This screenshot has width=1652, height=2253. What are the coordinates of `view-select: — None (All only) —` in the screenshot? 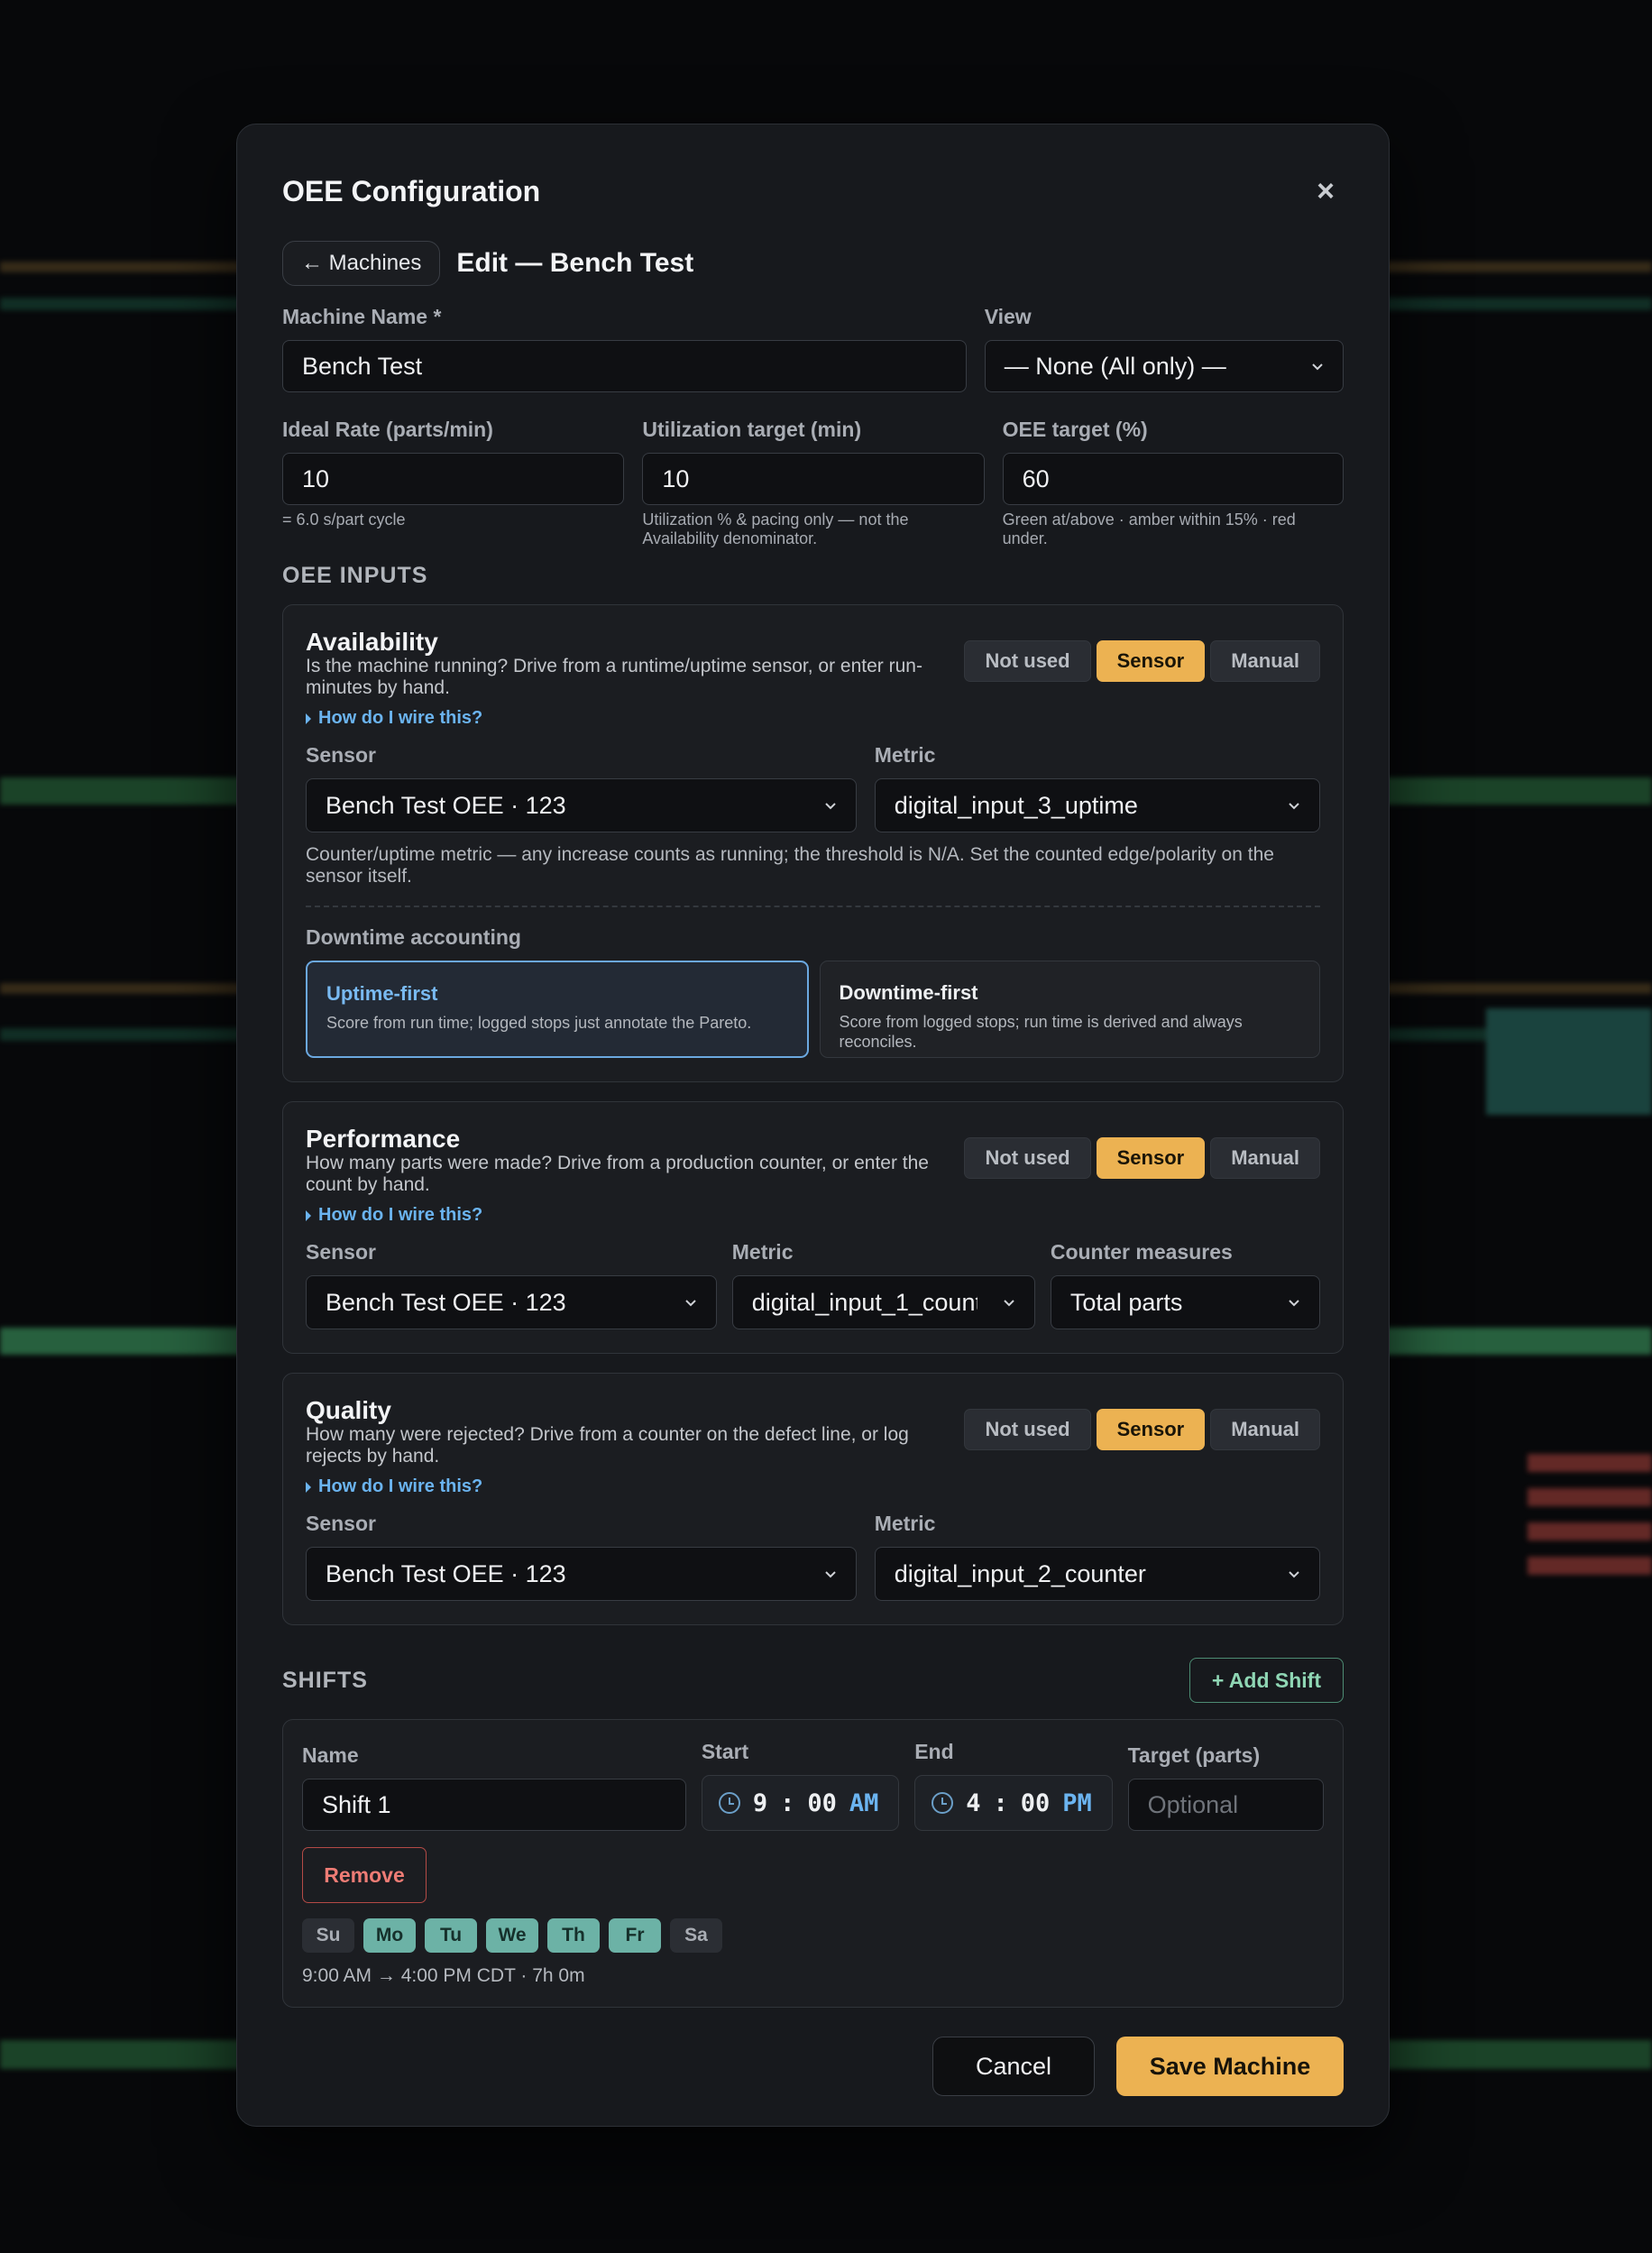 It's located at (1164, 366).